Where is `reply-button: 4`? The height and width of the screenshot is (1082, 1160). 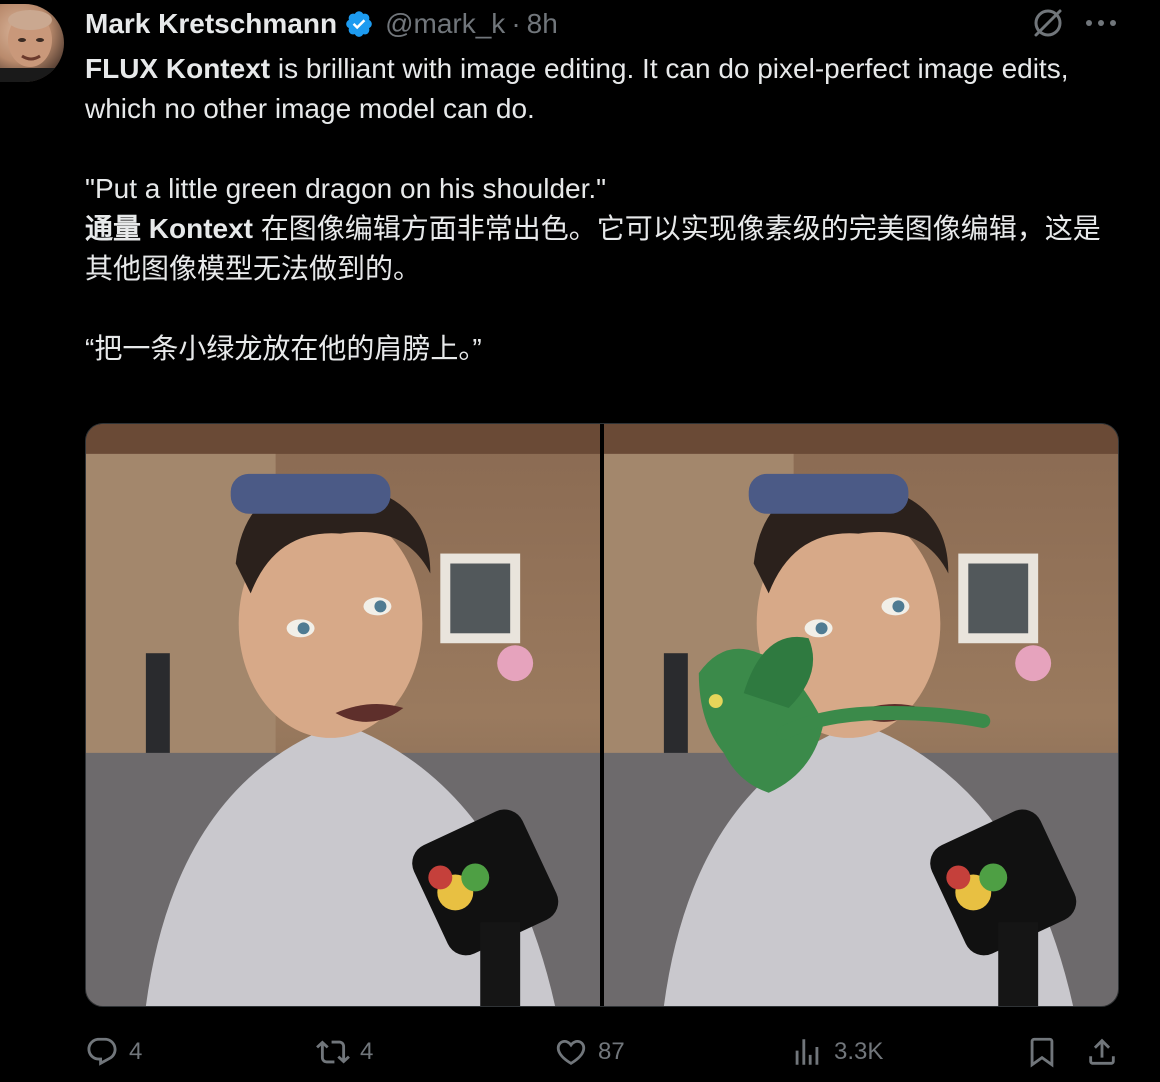 reply-button: 4 is located at coordinates (113, 1052).